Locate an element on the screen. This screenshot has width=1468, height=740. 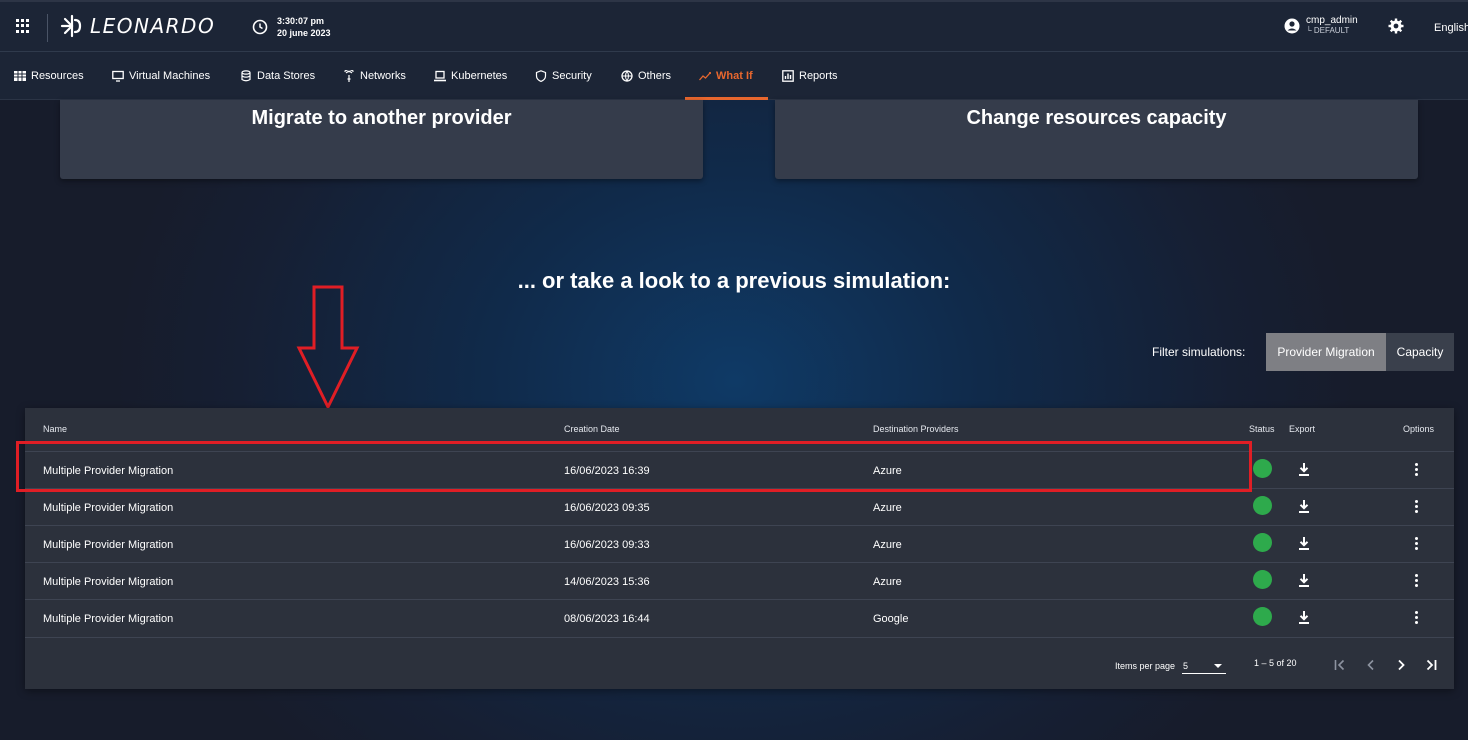
column-header-export: Export is located at coordinates (1302, 429).